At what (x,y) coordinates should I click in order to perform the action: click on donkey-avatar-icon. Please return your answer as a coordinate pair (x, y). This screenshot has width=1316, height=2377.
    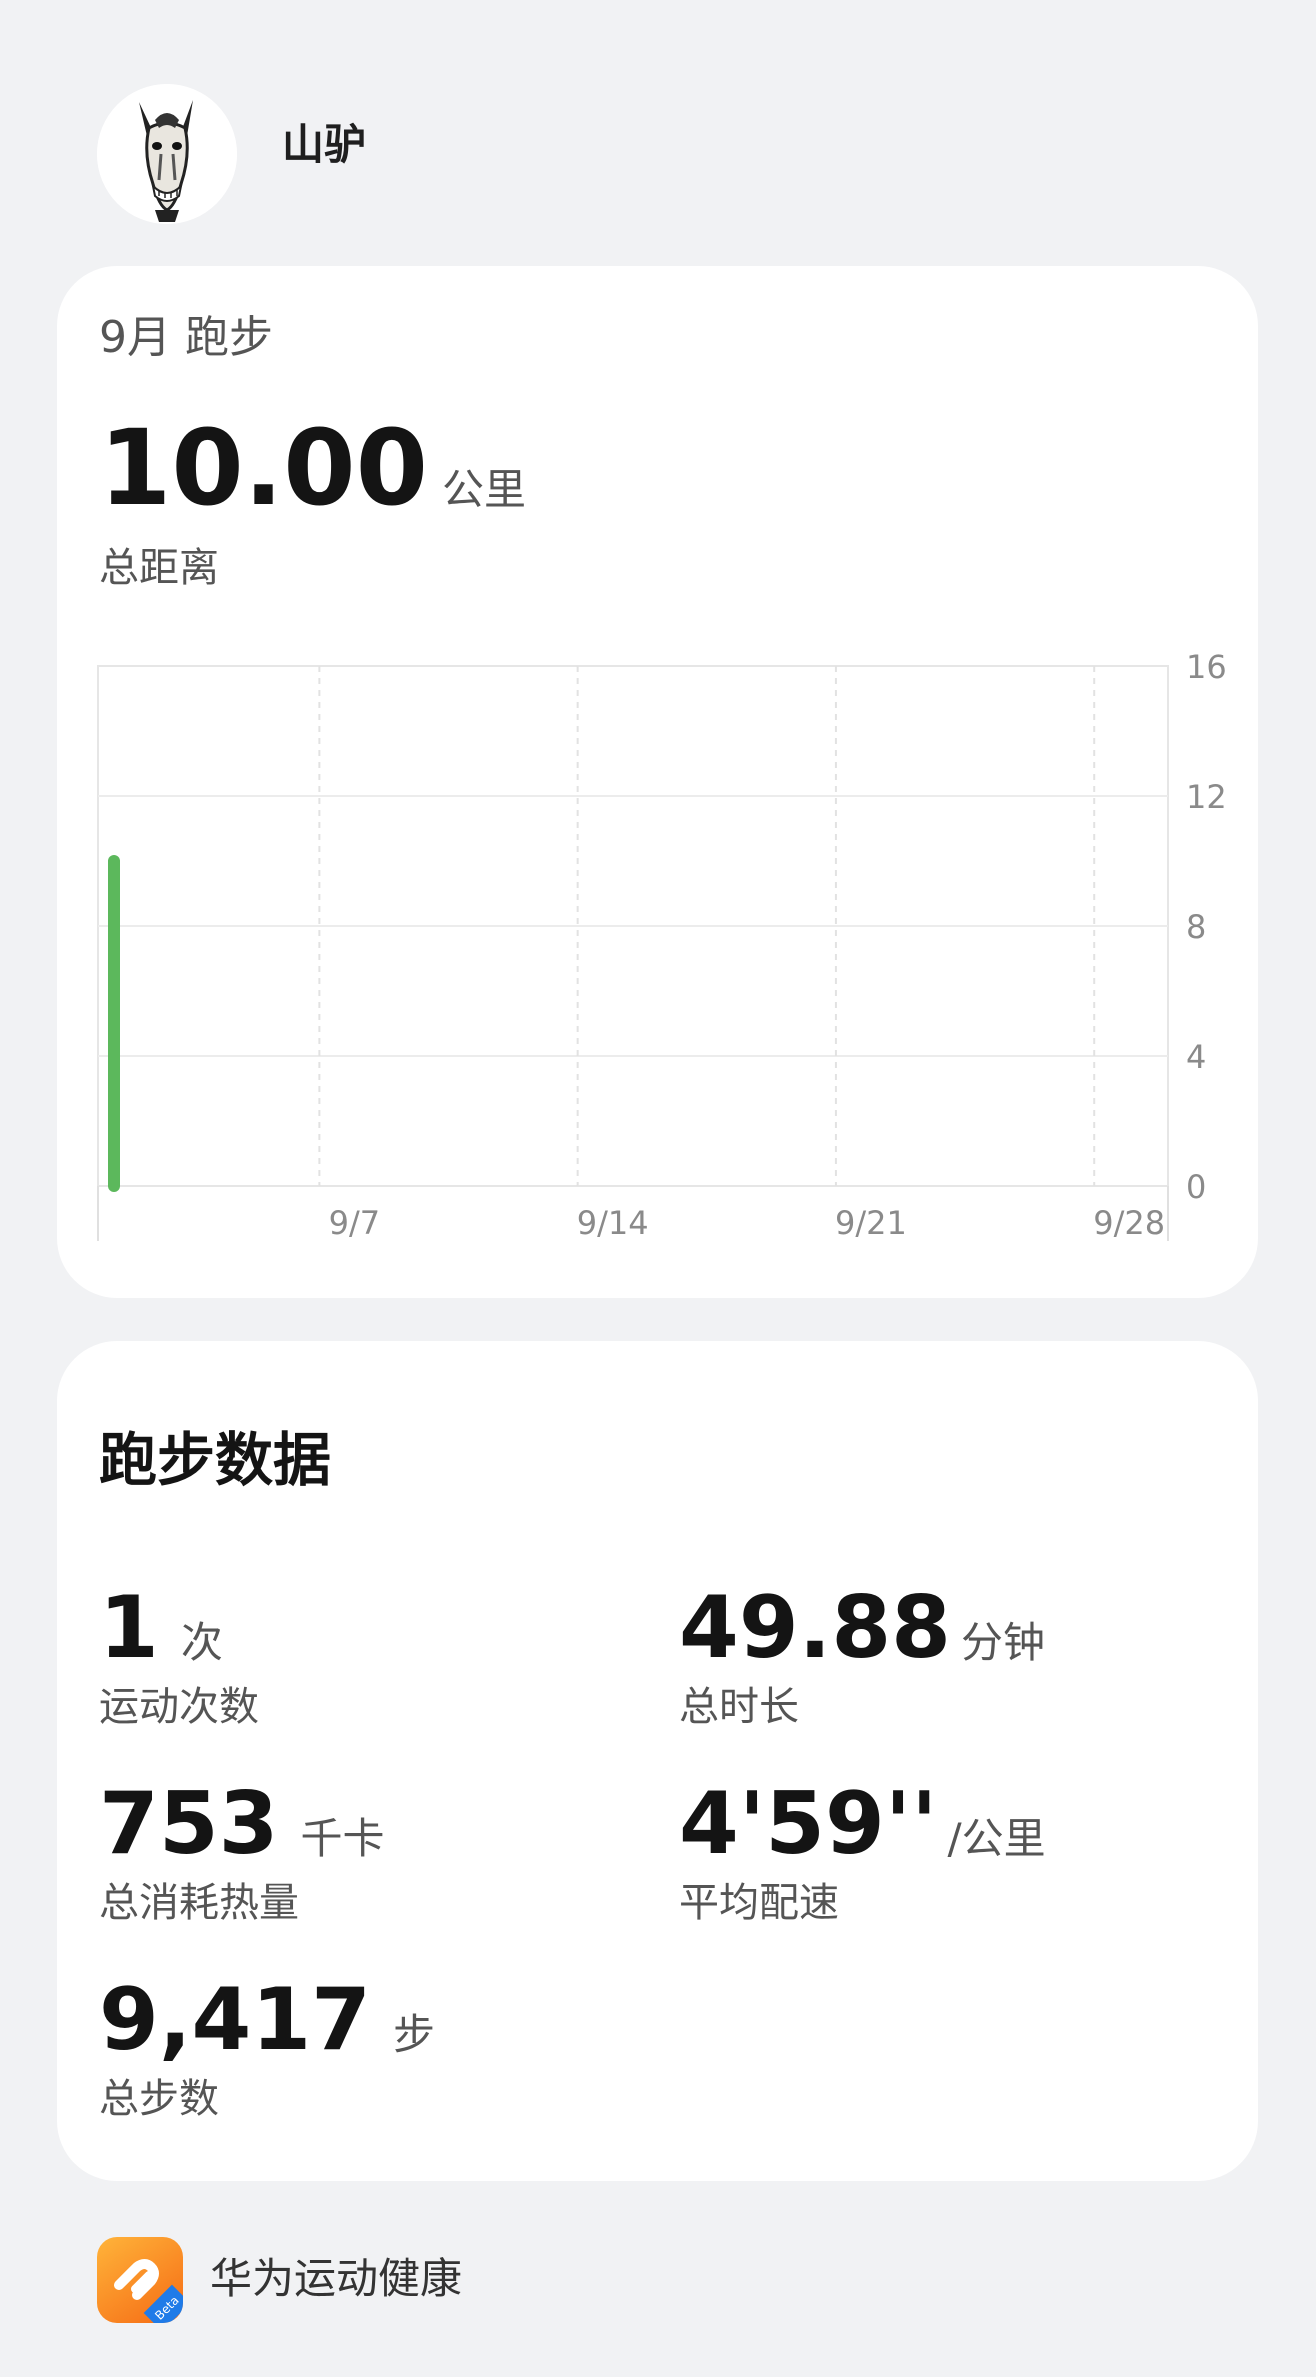
    Looking at the image, I should click on (167, 154).